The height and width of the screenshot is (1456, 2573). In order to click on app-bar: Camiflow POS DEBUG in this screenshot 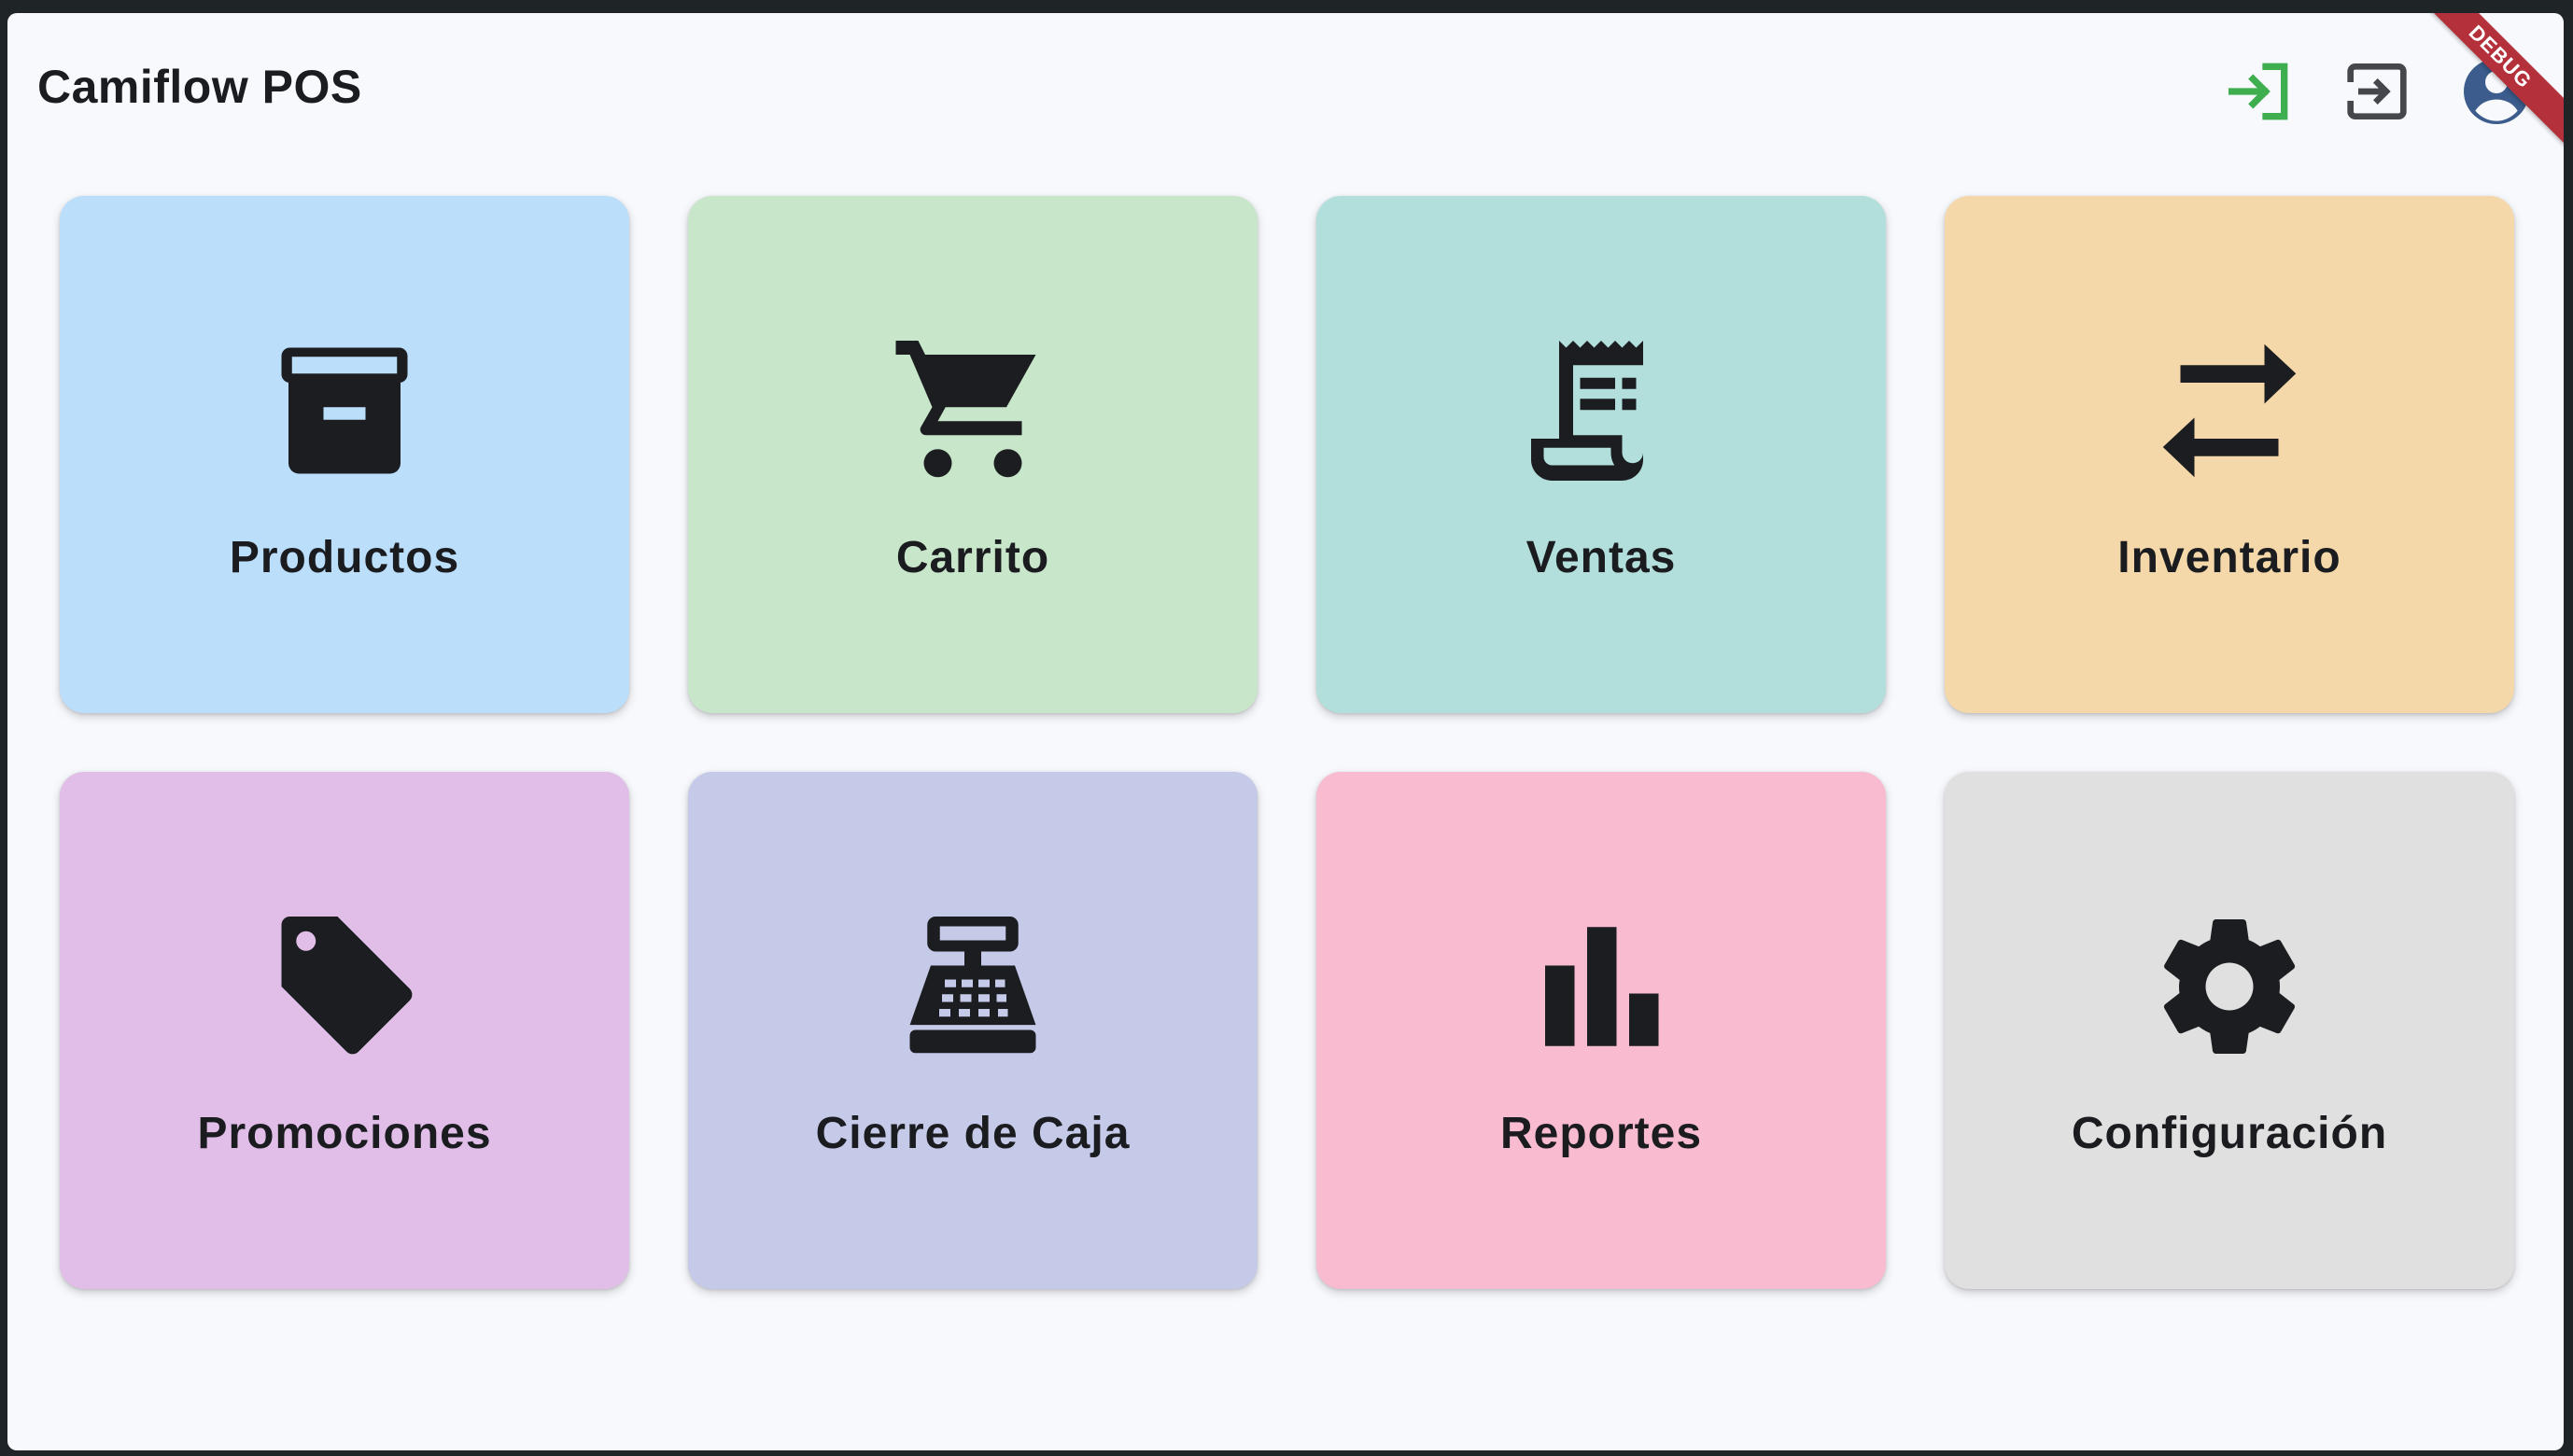, I will do `click(1285, 83)`.